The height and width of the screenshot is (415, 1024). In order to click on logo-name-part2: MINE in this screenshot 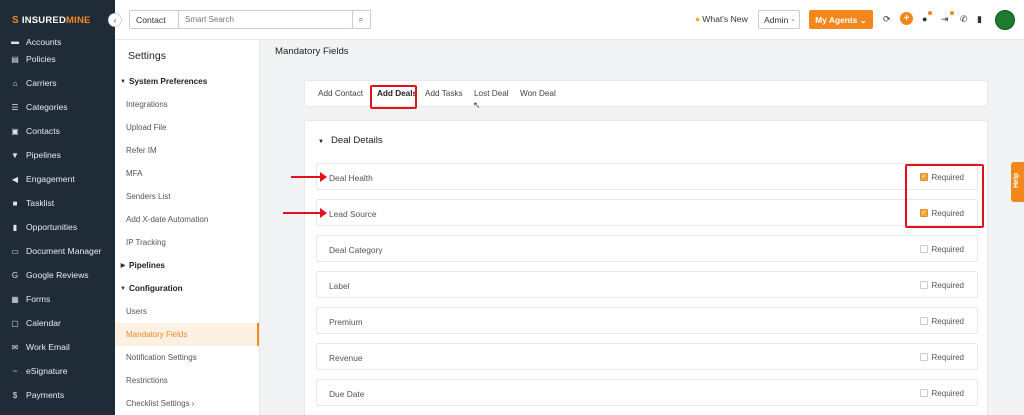, I will do `click(78, 20)`.